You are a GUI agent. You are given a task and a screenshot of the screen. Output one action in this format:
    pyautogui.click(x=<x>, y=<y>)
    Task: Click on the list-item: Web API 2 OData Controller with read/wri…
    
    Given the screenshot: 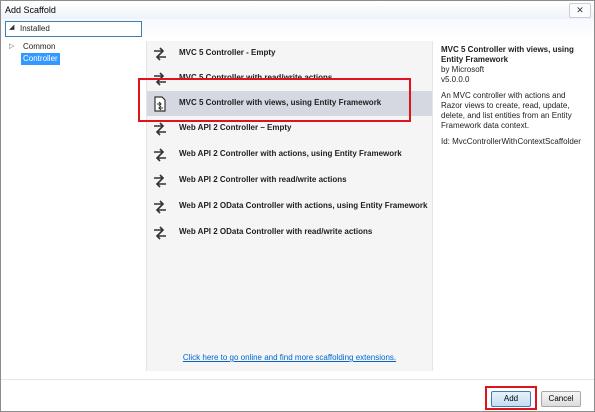 What is the action you would take?
    pyautogui.click(x=289, y=232)
    